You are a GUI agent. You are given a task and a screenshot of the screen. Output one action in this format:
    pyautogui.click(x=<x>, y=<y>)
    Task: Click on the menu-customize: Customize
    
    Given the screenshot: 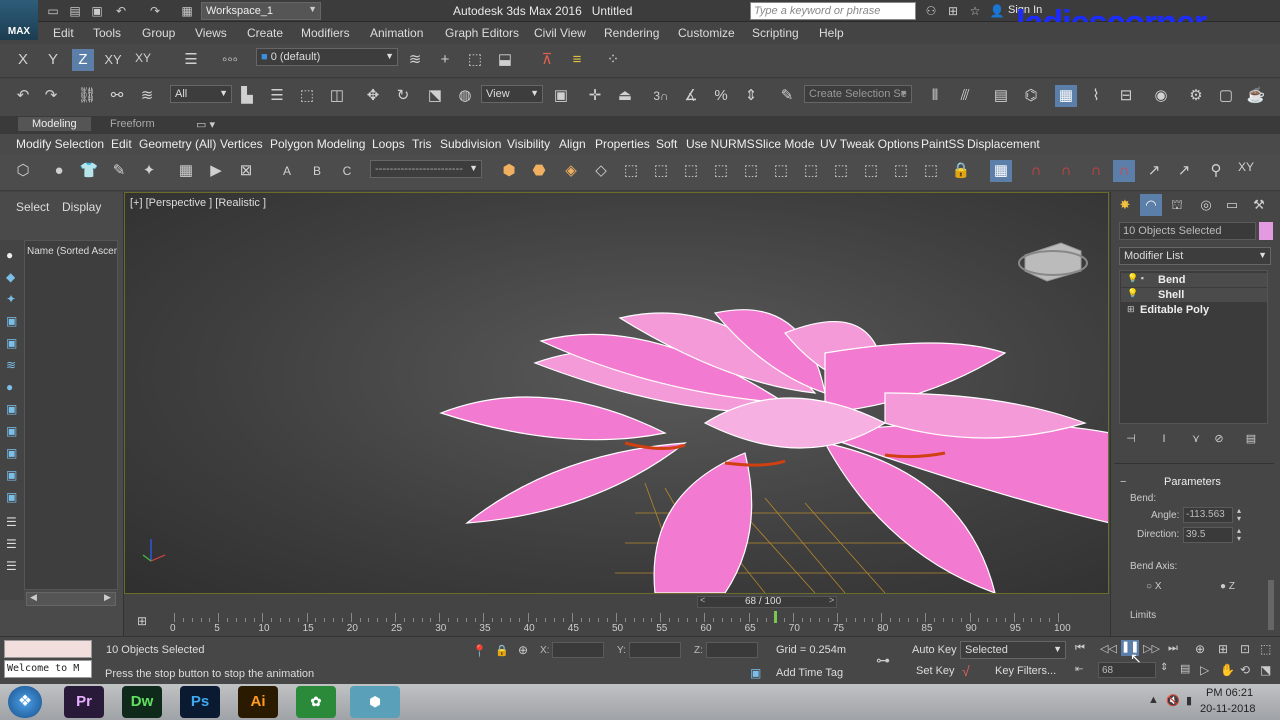 What is the action you would take?
    pyautogui.click(x=706, y=33)
    